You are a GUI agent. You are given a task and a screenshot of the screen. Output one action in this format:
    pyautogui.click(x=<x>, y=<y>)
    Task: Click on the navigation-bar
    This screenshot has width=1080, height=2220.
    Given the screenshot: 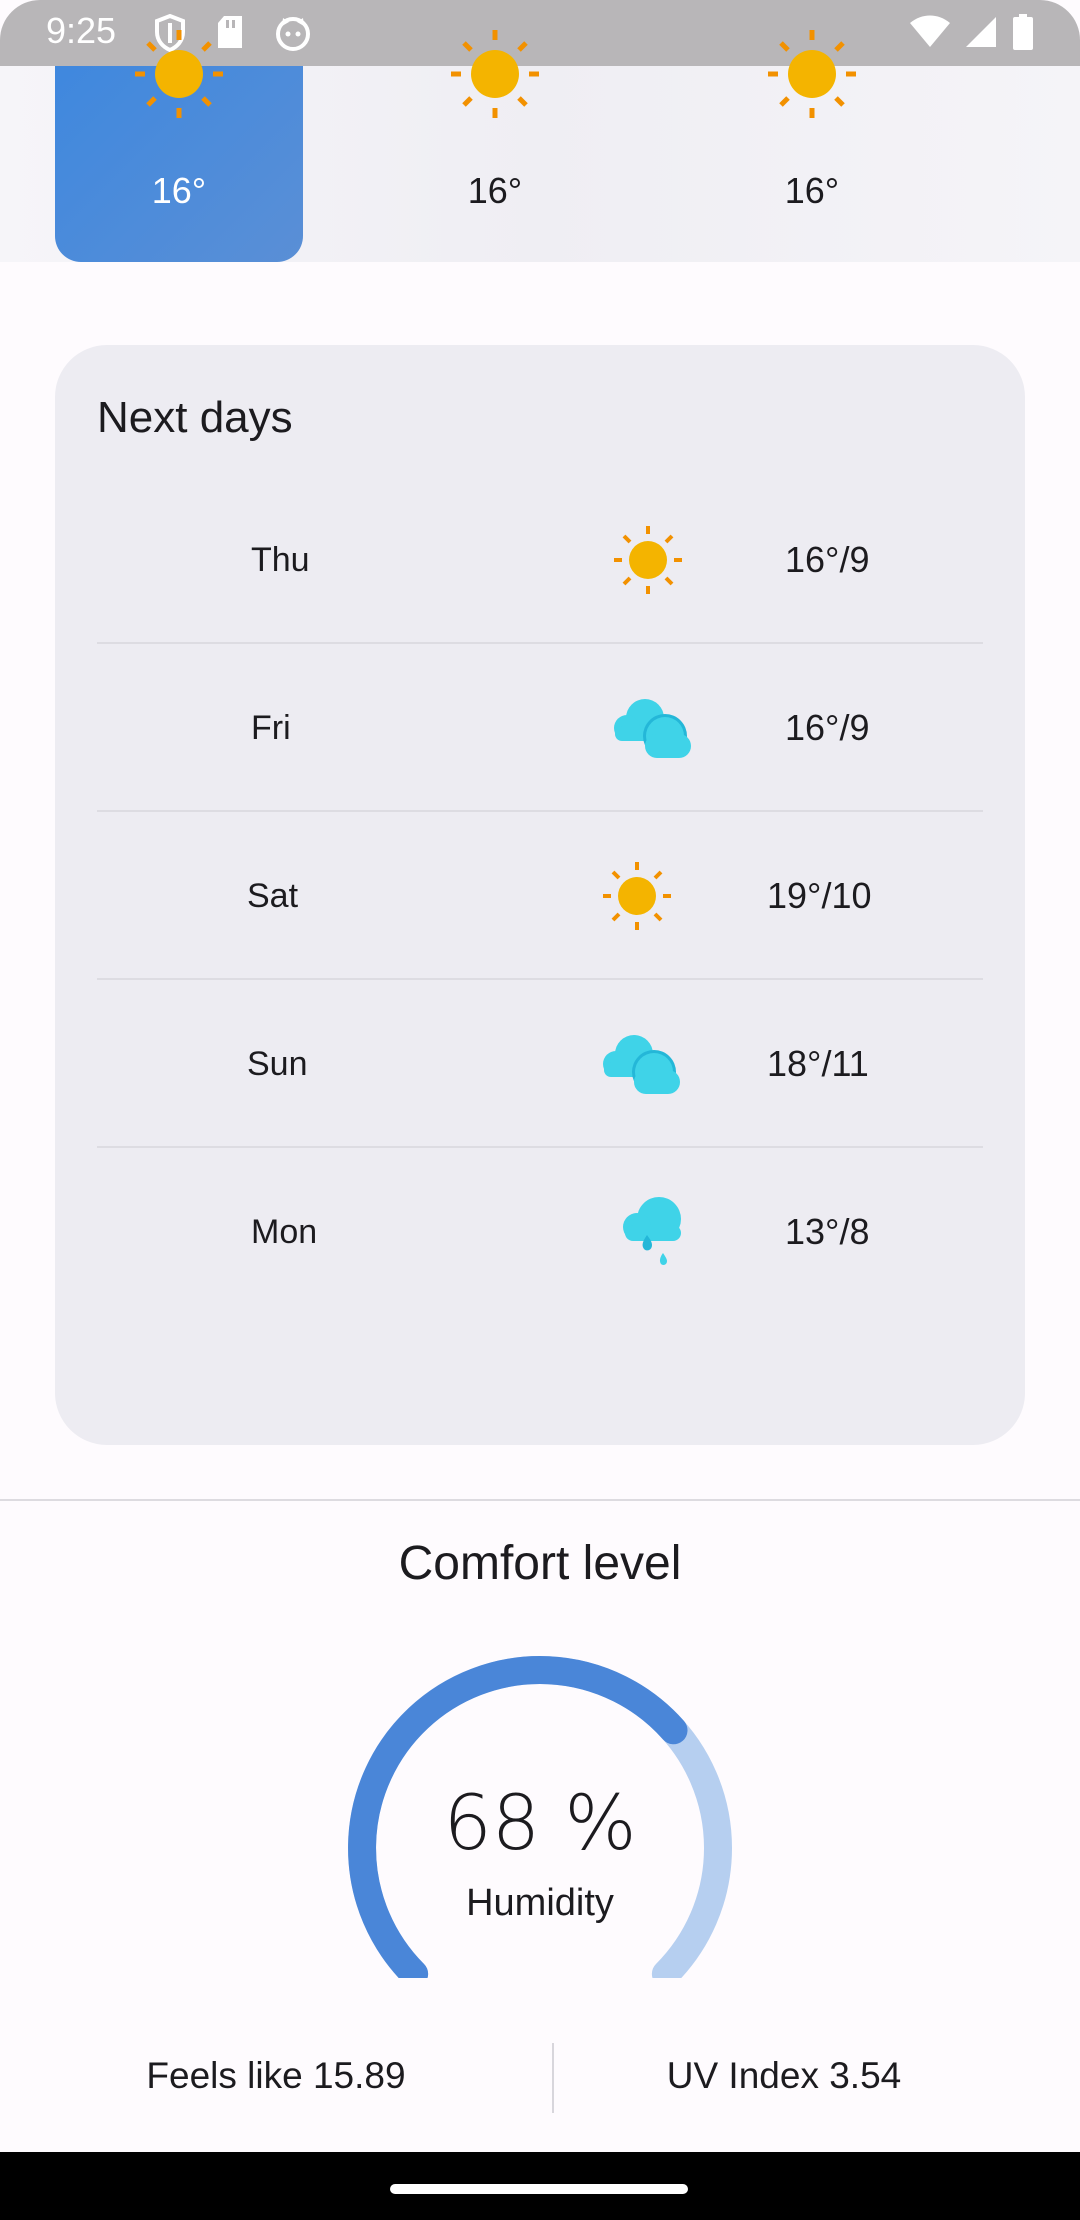 What is the action you would take?
    pyautogui.click(x=540, y=2186)
    